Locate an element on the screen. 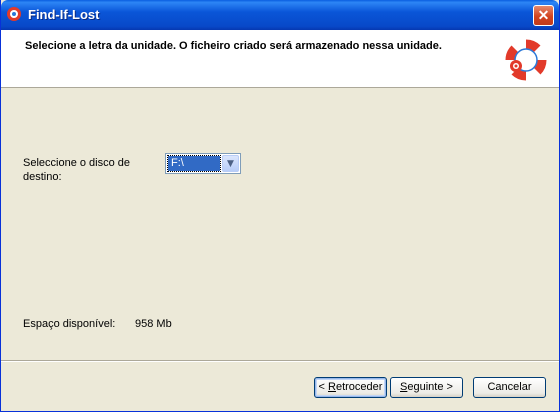 The image size is (560, 412). footer-divider is located at coordinates (280, 361).